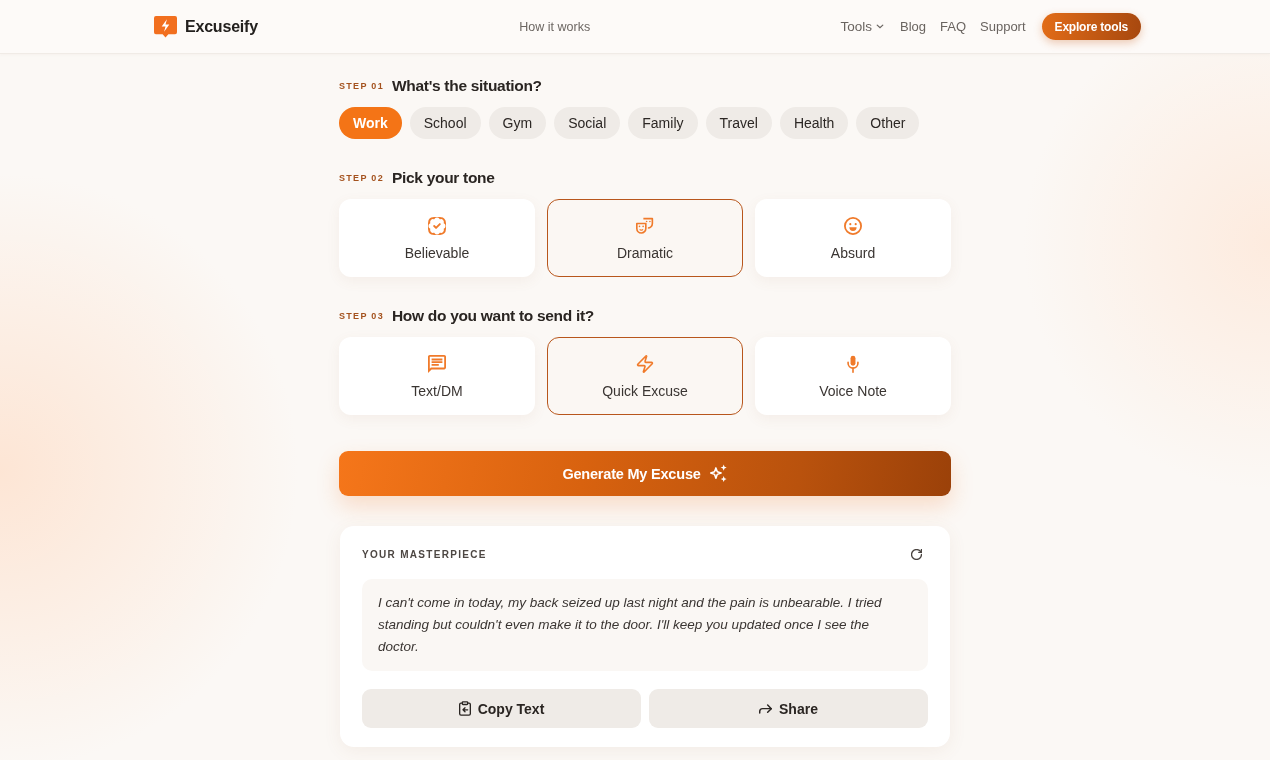 The image size is (1270, 760). Describe the element at coordinates (738, 123) in the screenshot. I see `category-chip: Travel` at that location.